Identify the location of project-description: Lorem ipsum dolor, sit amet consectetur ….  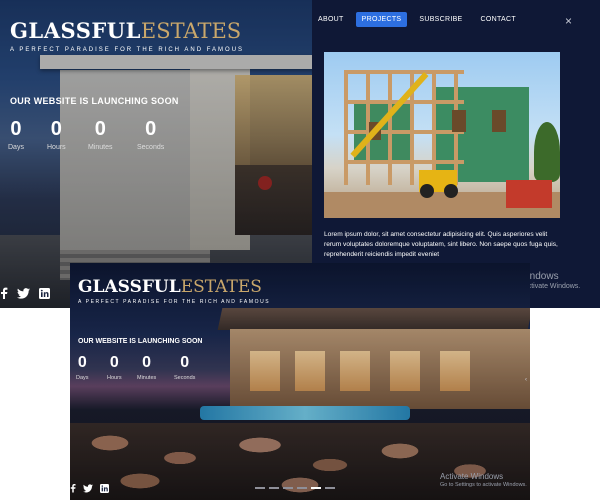
(441, 244).